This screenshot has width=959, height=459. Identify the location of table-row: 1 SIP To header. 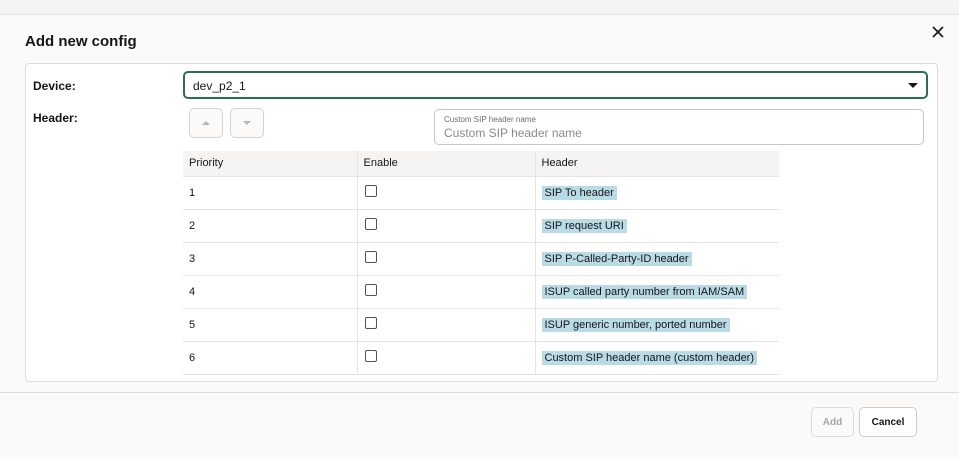
(481, 192).